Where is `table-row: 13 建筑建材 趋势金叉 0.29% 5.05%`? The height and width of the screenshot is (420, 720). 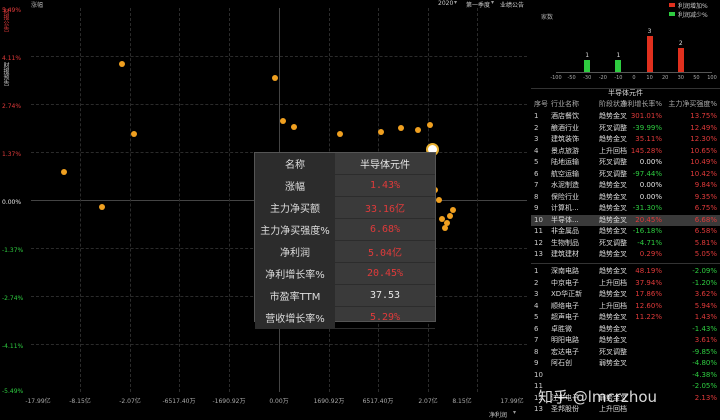
table-row: 13 建筑建材 趋势金叉 0.29% 5.05% is located at coordinates (625, 254).